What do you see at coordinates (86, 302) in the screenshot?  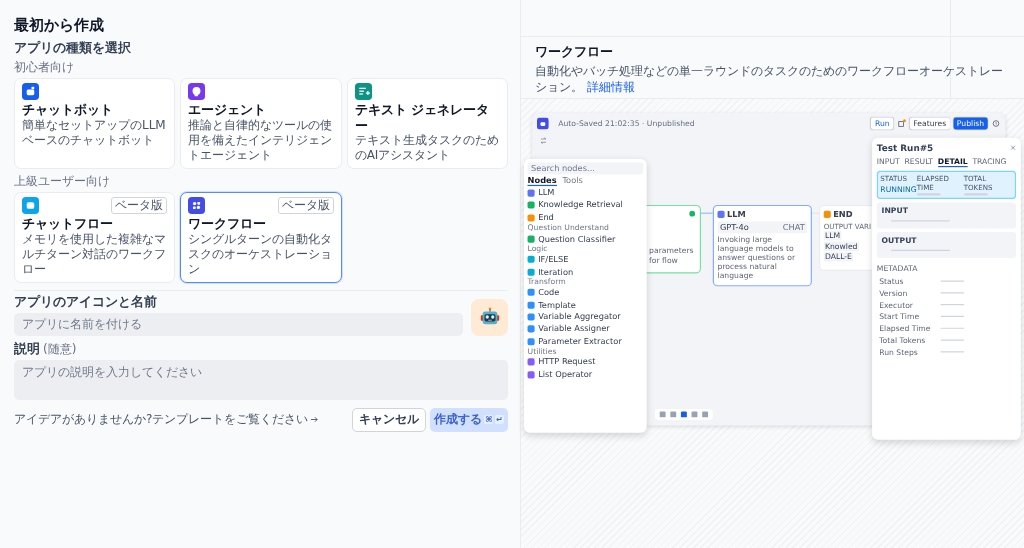 I see `field-label: アプリのアイコンと名前` at bounding box center [86, 302].